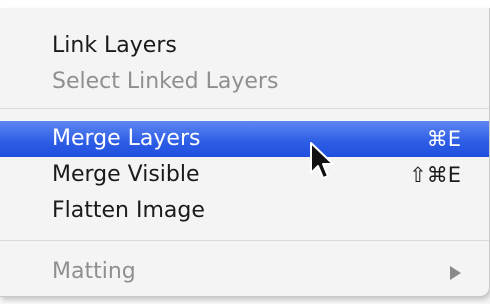  Describe the element at coordinates (245, 4) in the screenshot. I see `background-document-strip` at that location.